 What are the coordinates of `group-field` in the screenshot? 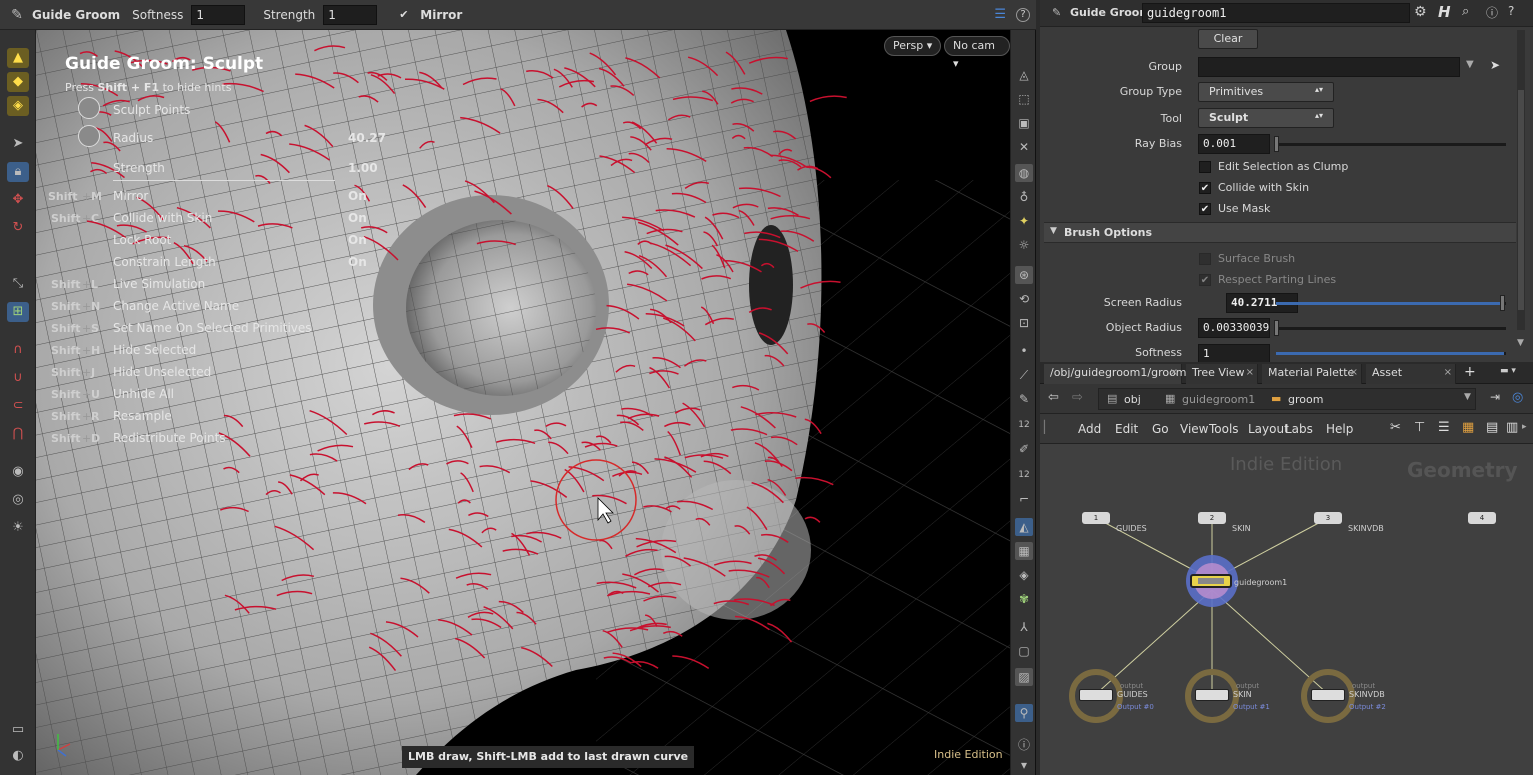 It's located at (1329, 67).